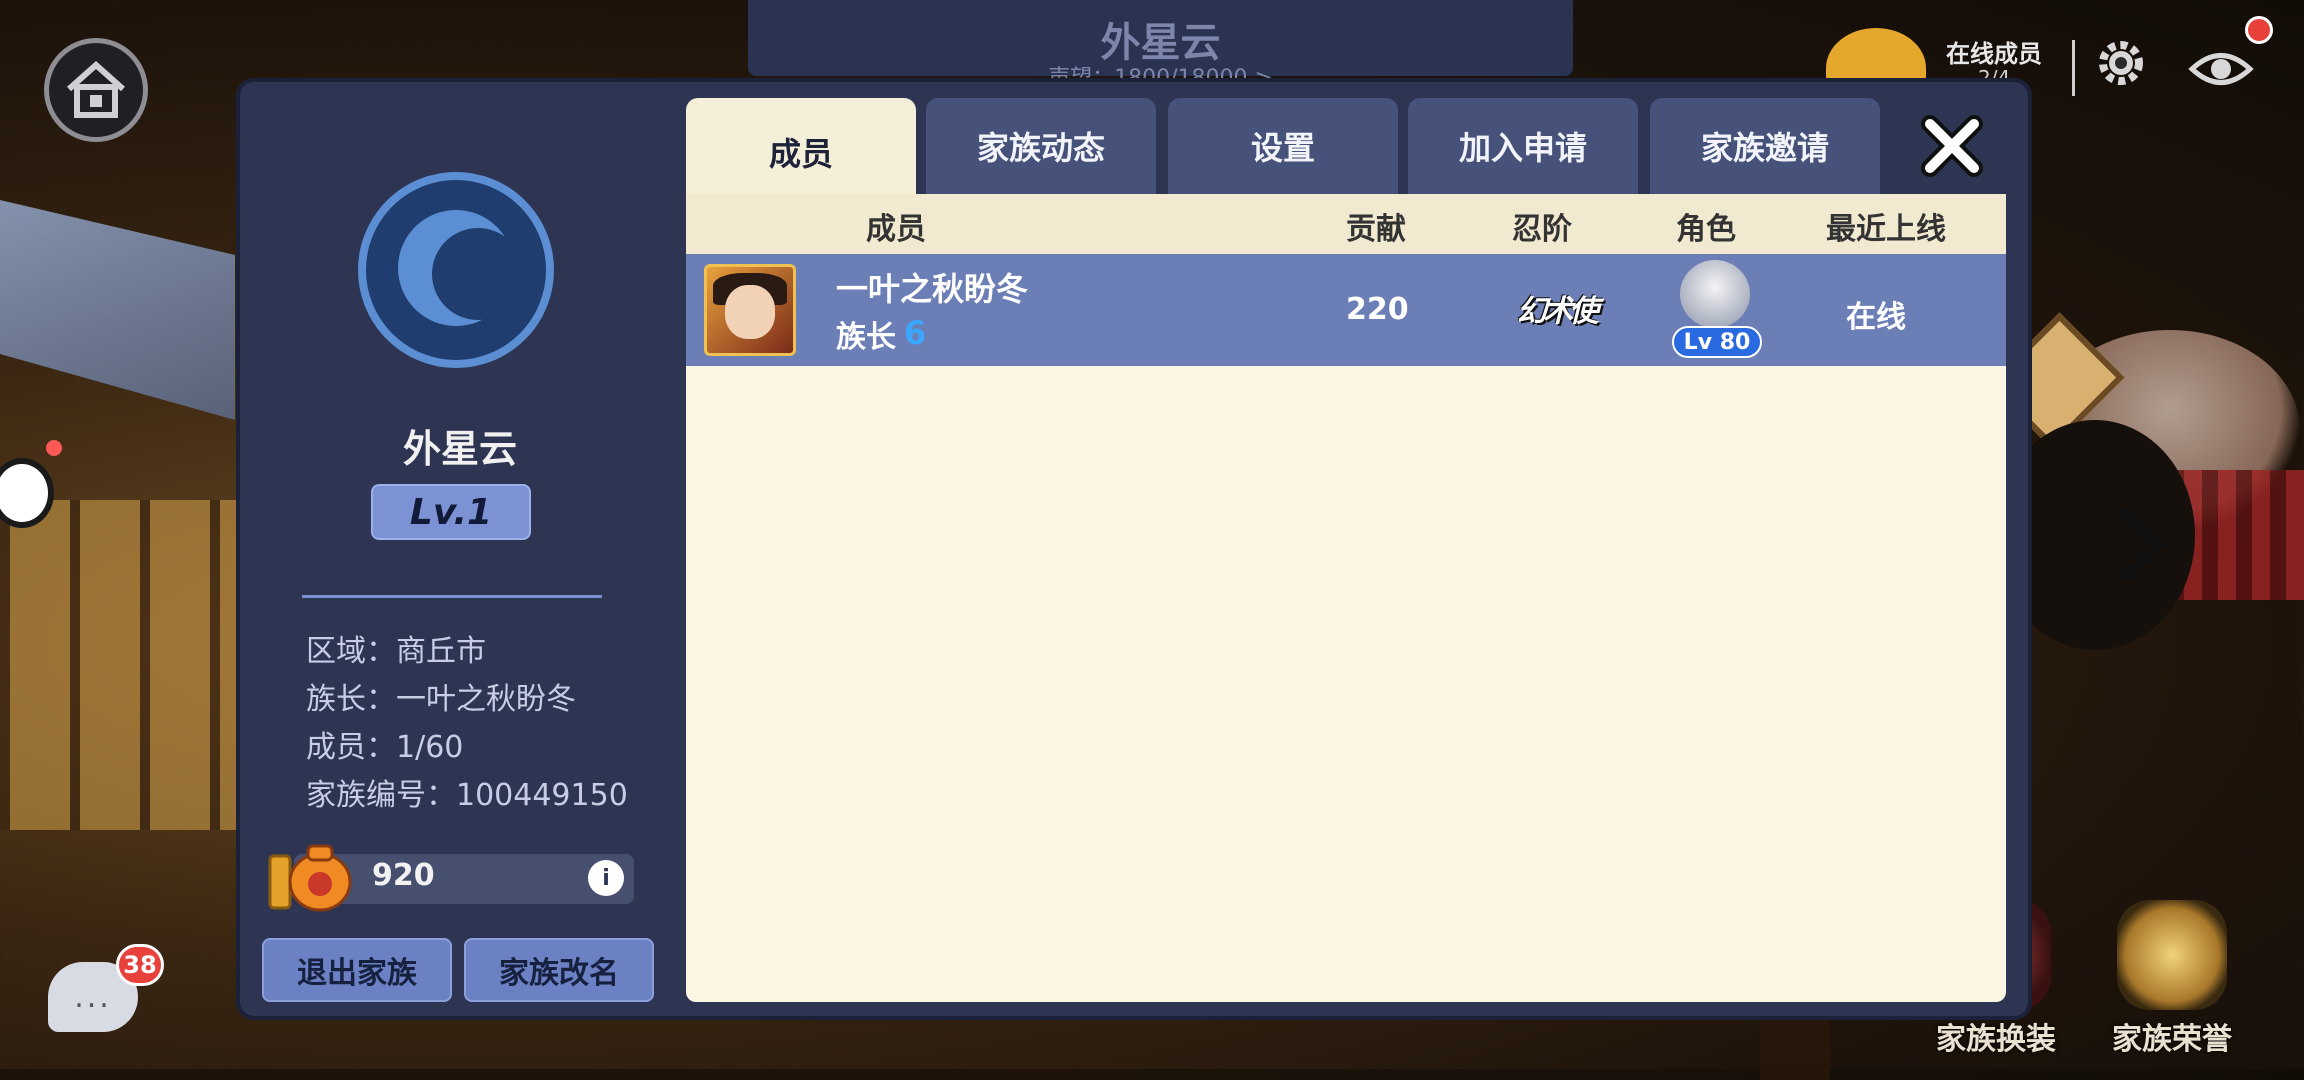 This screenshot has width=2304, height=1080. I want to click on clan-costume-label: 家族换装, so click(1996, 1039).